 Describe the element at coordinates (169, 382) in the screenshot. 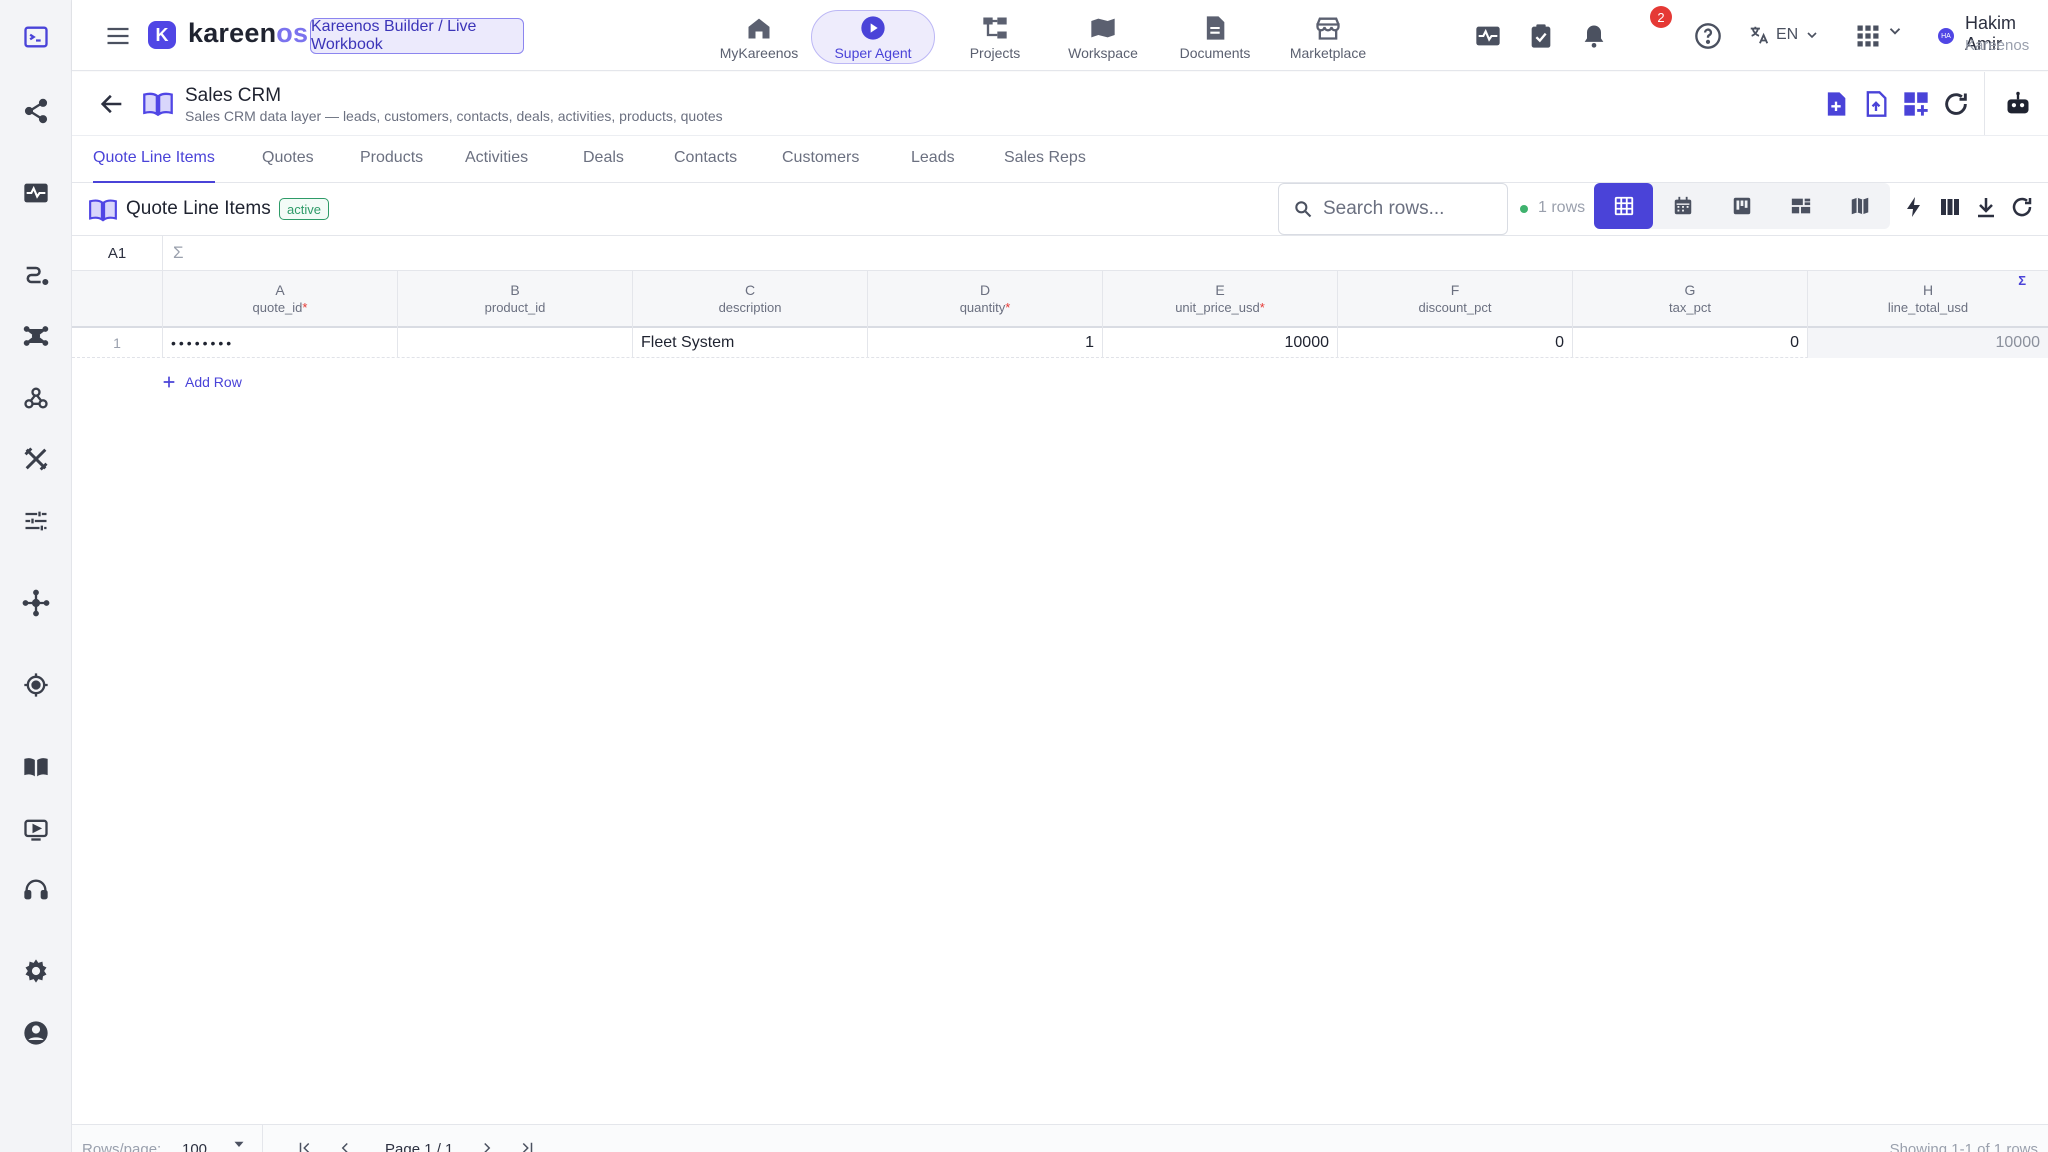

I see `plus-icon` at that location.